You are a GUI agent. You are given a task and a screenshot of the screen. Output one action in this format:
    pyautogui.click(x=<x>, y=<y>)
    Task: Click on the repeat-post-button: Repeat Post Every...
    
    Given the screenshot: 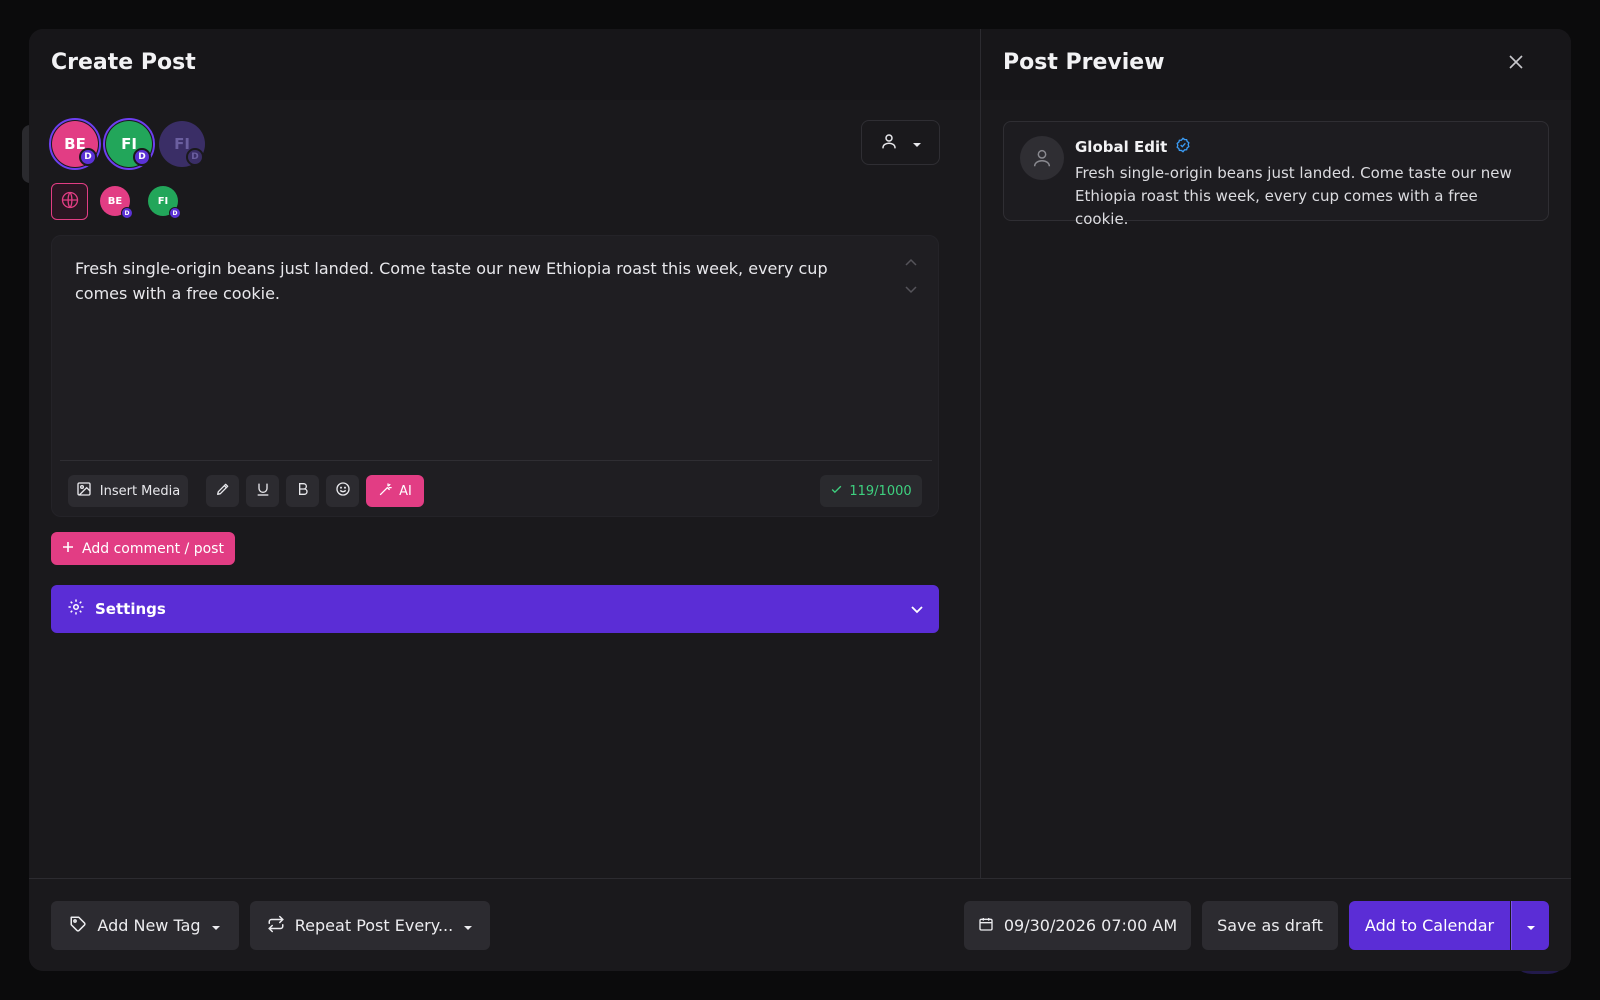 What is the action you would take?
    pyautogui.click(x=370, y=925)
    